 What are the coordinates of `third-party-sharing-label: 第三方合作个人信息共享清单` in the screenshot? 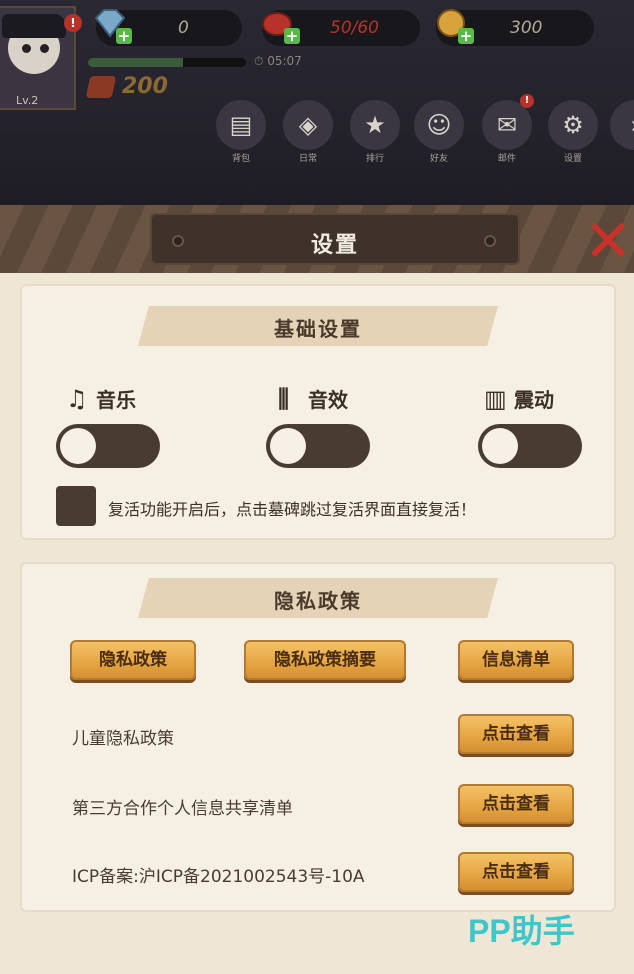 It's located at (182, 809).